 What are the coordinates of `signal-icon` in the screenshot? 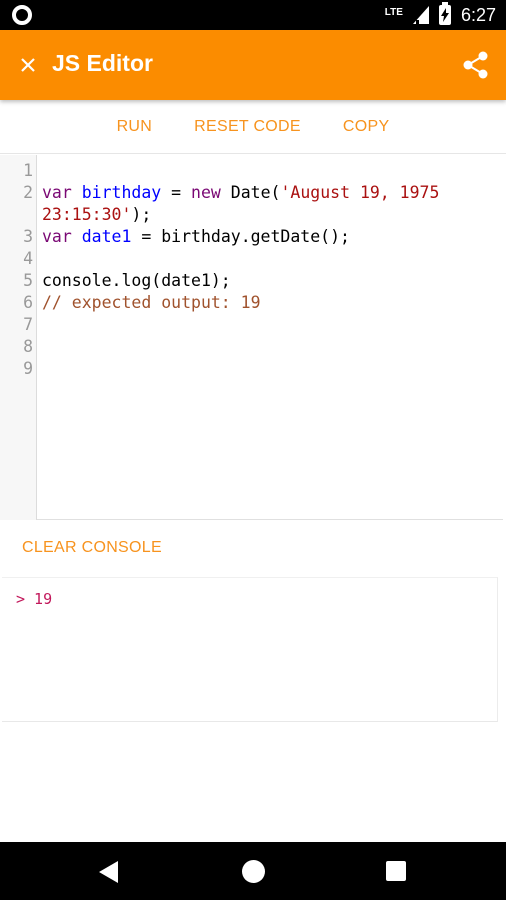 It's located at (420, 15).